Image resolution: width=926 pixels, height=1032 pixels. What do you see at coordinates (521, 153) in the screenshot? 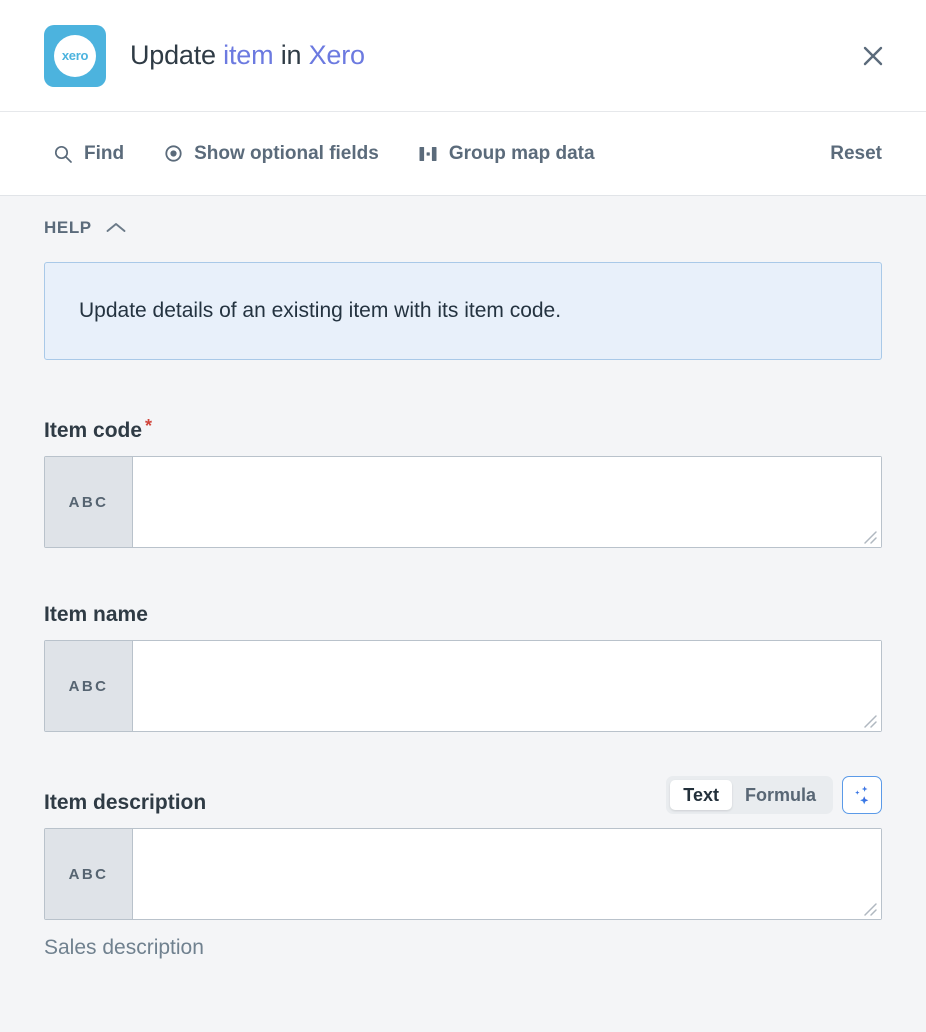
I see `group-map-data-label: Group map data` at bounding box center [521, 153].